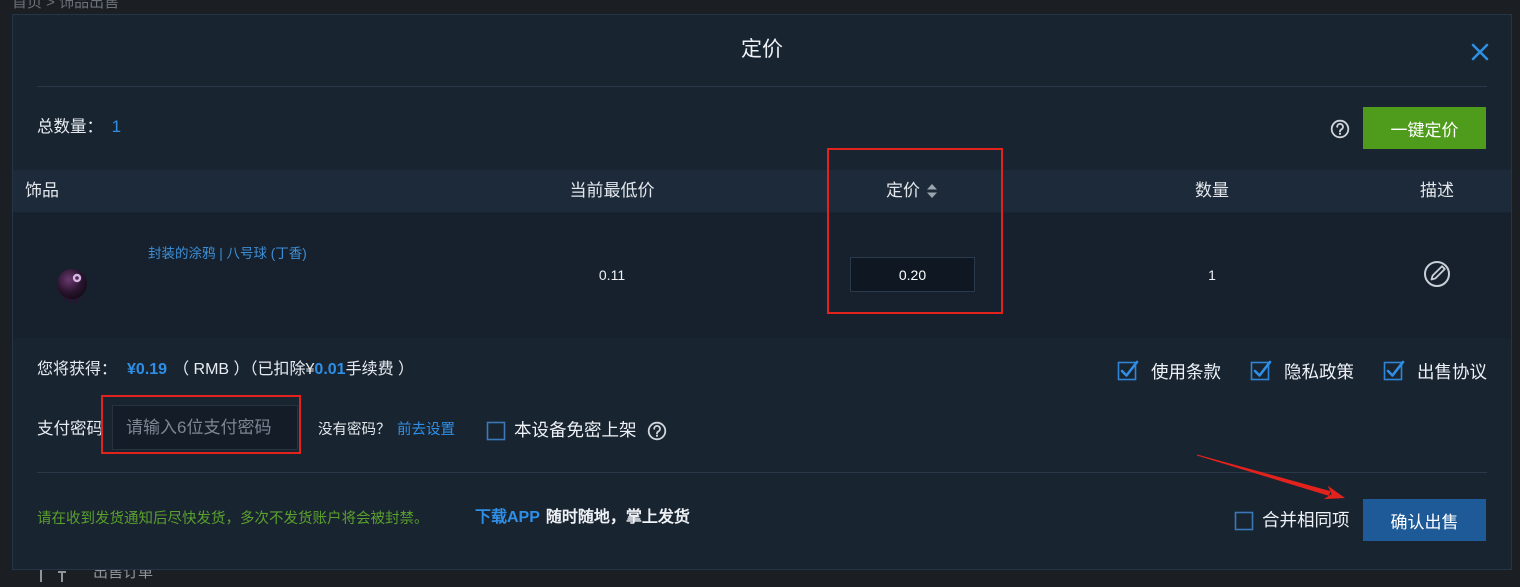 The image size is (1520, 587). I want to click on app-slogan: 随时随地，掌上发货, so click(617, 517).